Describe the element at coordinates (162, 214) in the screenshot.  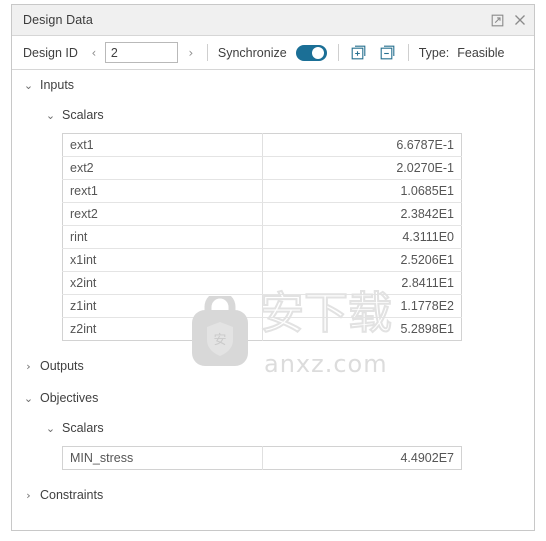
I see `cell-name: rext2` at that location.